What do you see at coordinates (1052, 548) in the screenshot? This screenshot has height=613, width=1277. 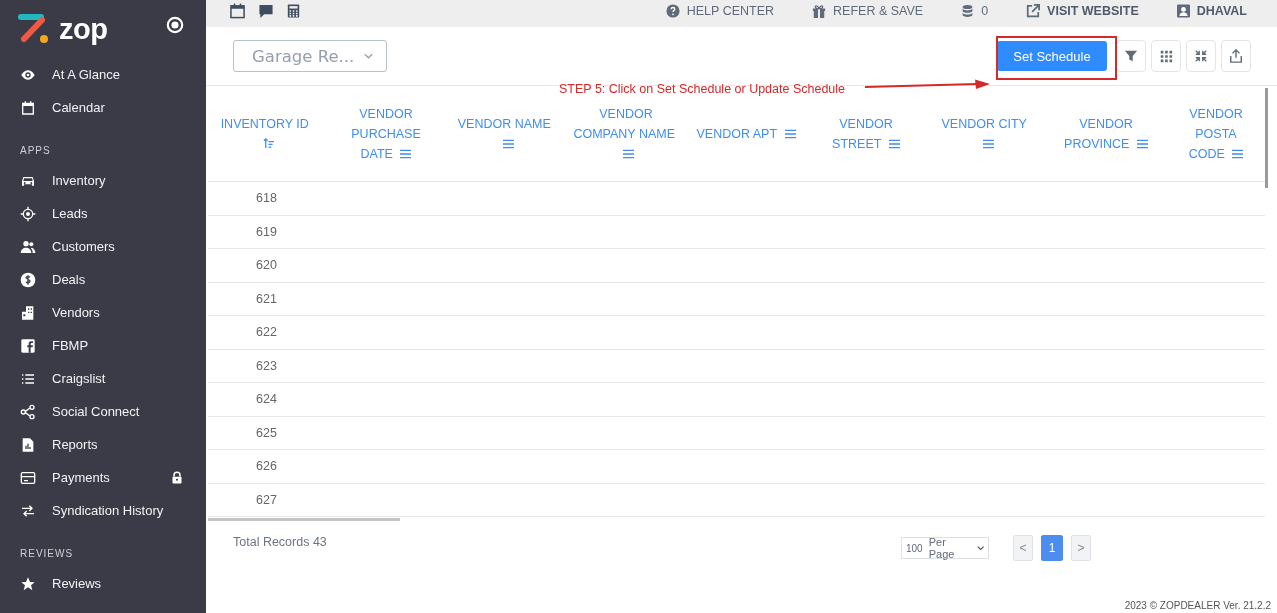 I see `page-button: 1` at bounding box center [1052, 548].